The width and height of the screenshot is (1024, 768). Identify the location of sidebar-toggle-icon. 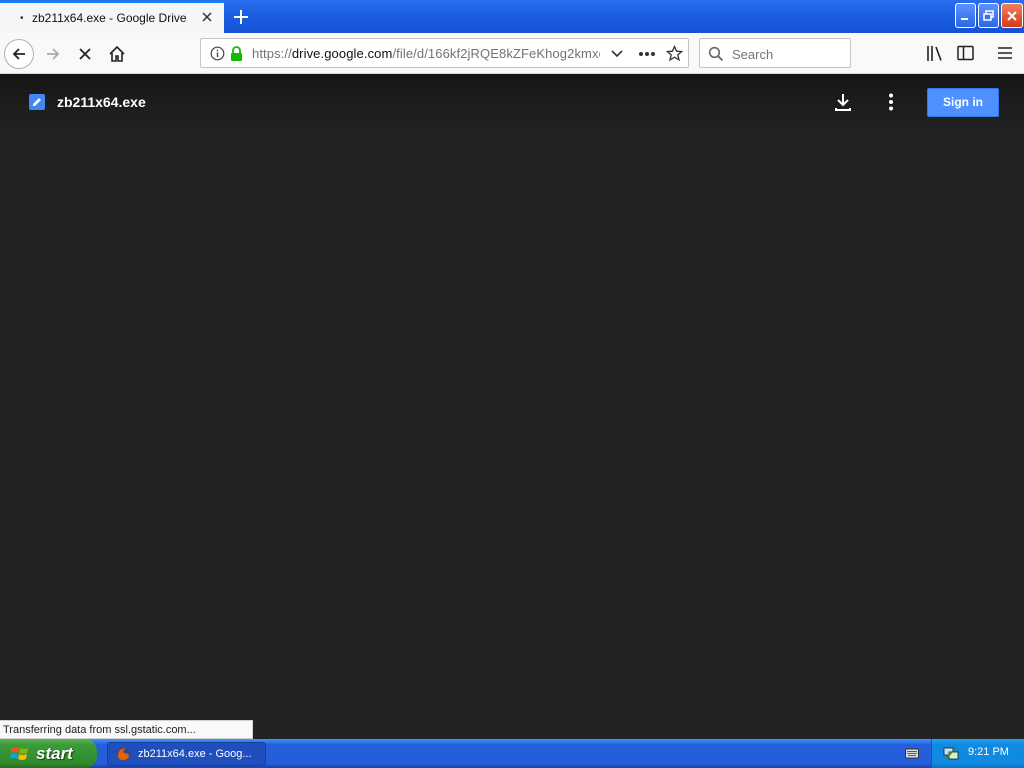
(966, 53).